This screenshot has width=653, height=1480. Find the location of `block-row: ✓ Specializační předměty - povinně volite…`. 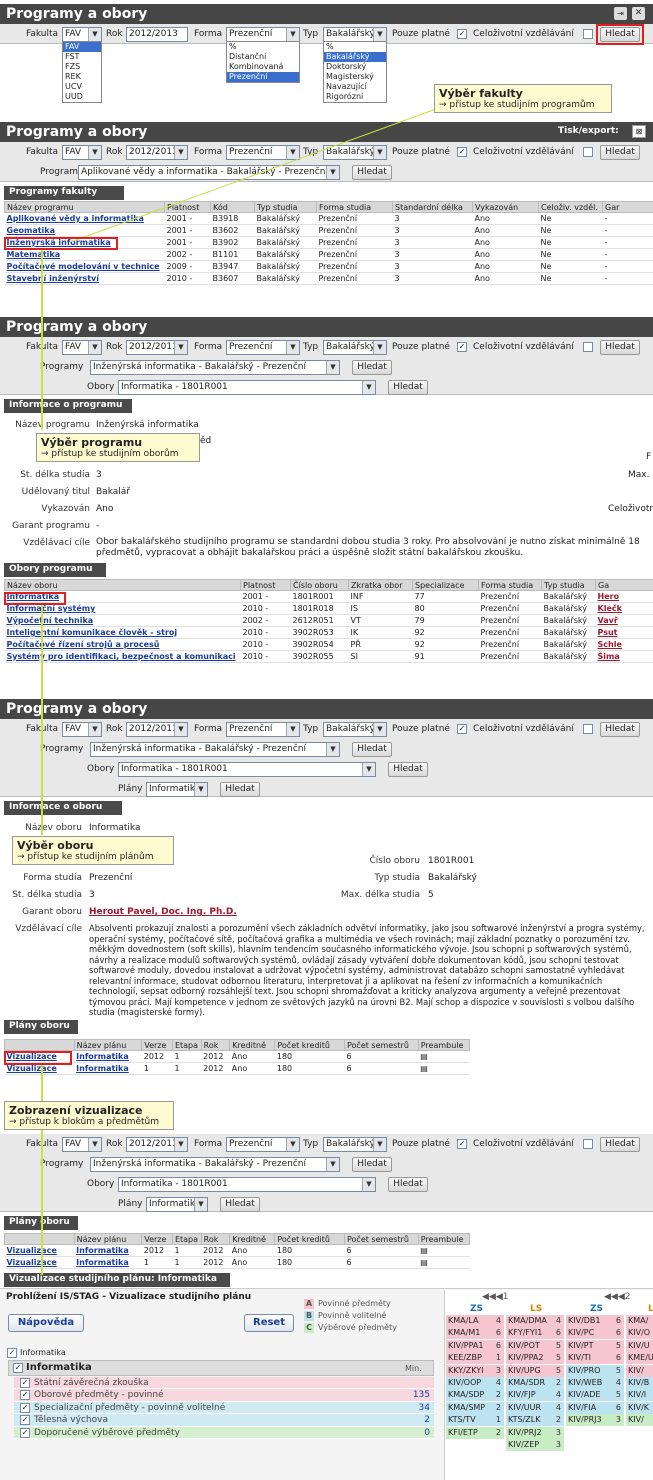

block-row: ✓ Specializační předměty - povinně volite… is located at coordinates (224, 1408).